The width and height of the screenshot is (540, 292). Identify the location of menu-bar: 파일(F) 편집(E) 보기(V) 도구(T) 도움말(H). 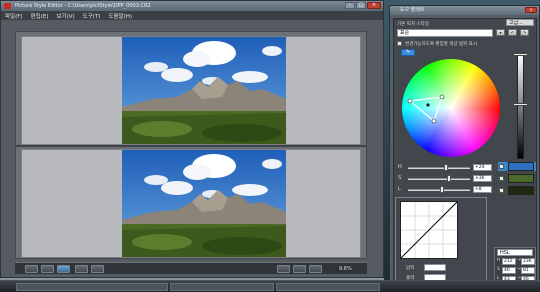
(192, 15).